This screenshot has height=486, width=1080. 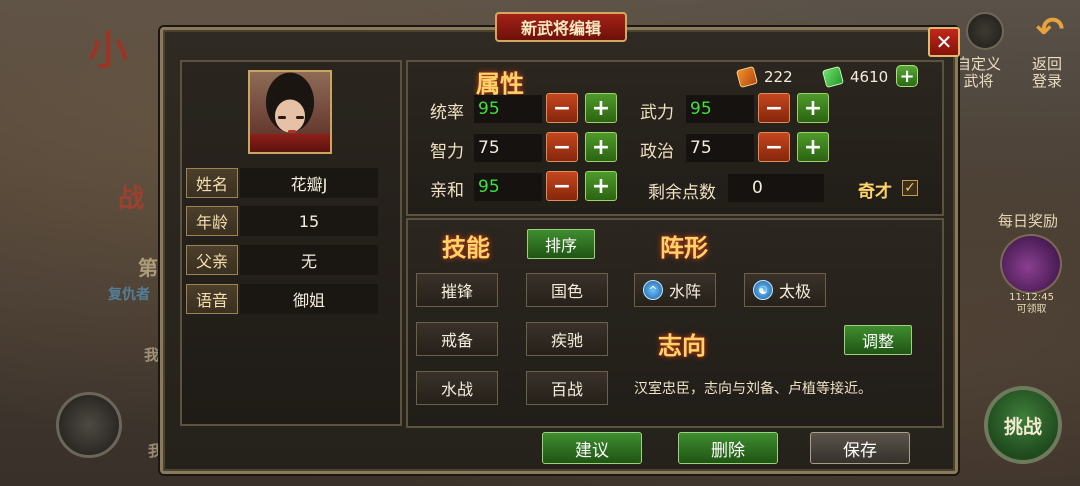 What do you see at coordinates (720, 148) in the screenshot?
I see `stat-value-politics: 75` at bounding box center [720, 148].